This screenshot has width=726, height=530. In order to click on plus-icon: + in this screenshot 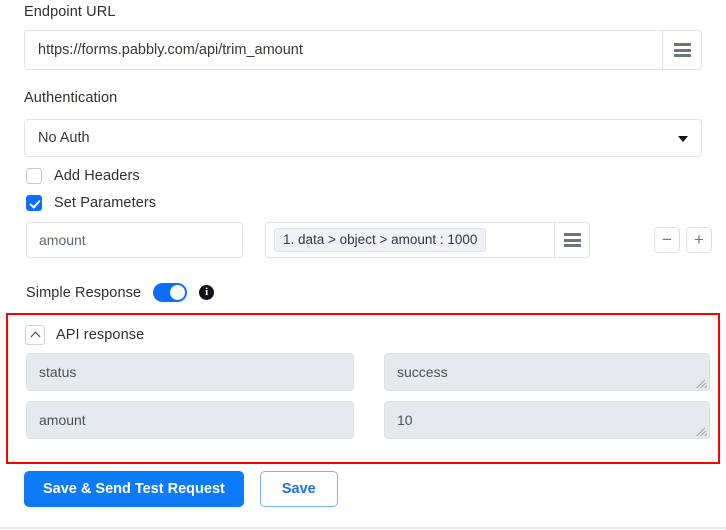, I will do `click(699, 239)`.